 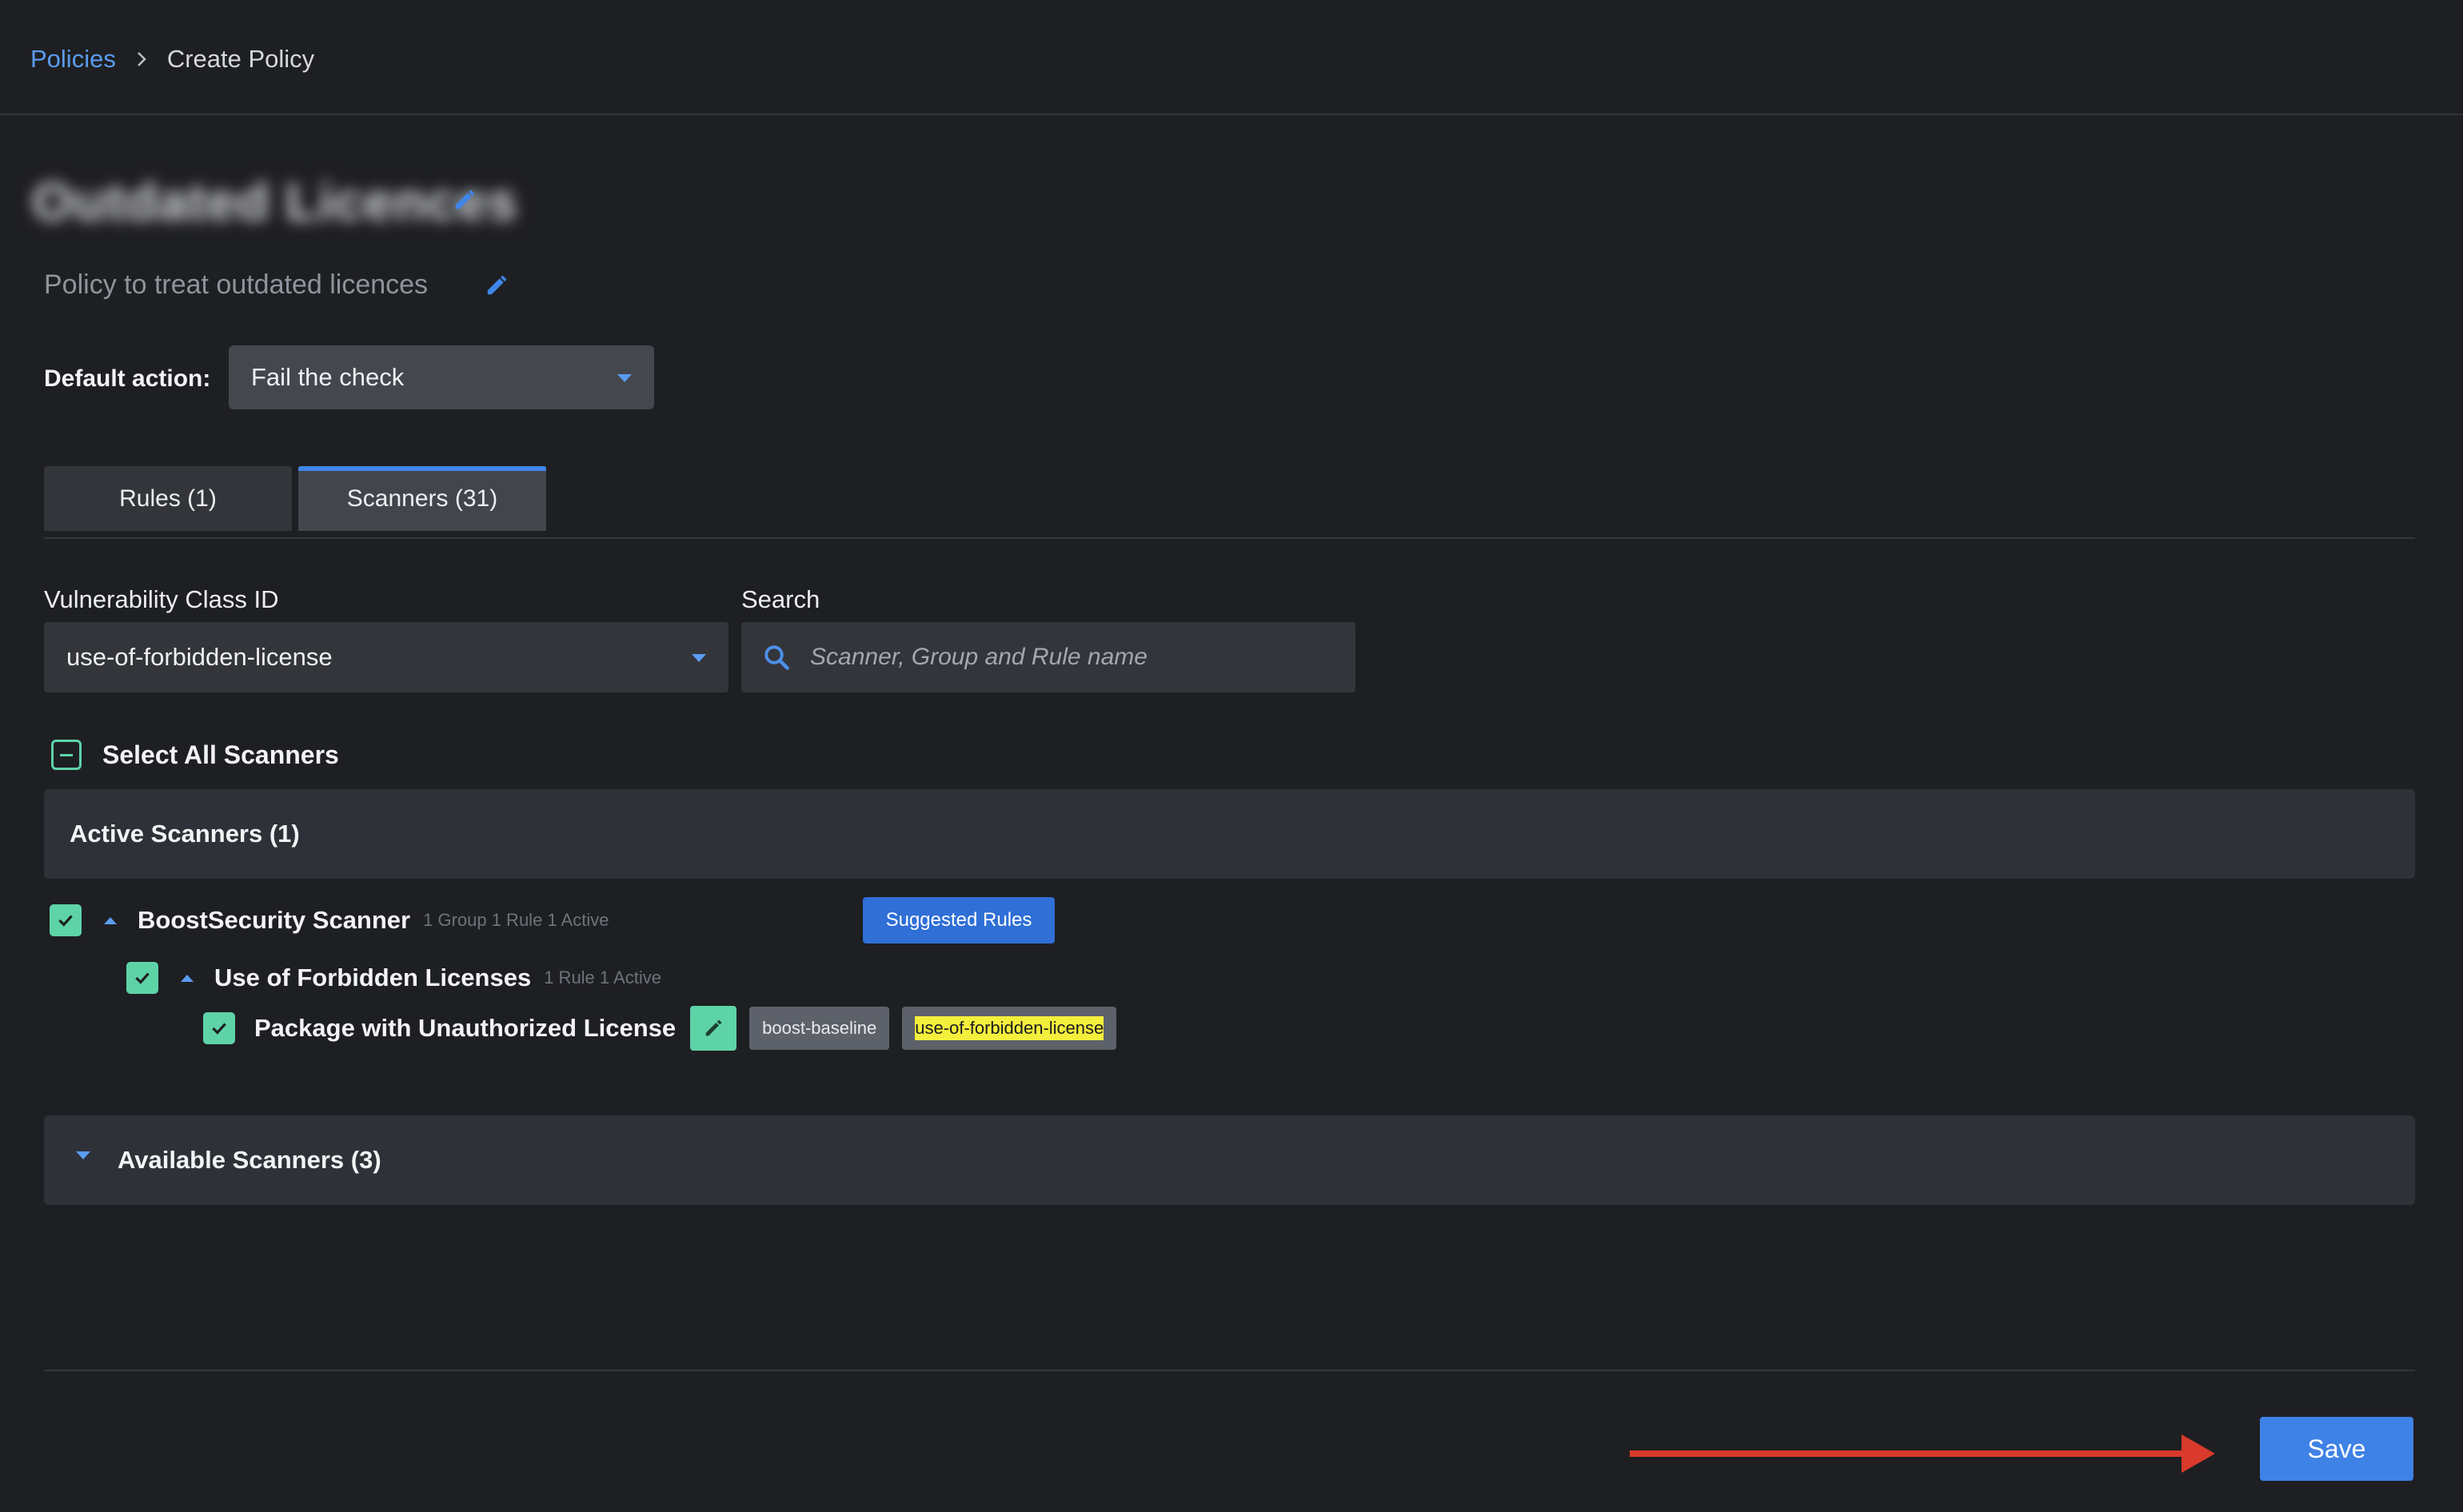 What do you see at coordinates (185, 834) in the screenshot?
I see `active-scanners-title: Active Scanners (1)` at bounding box center [185, 834].